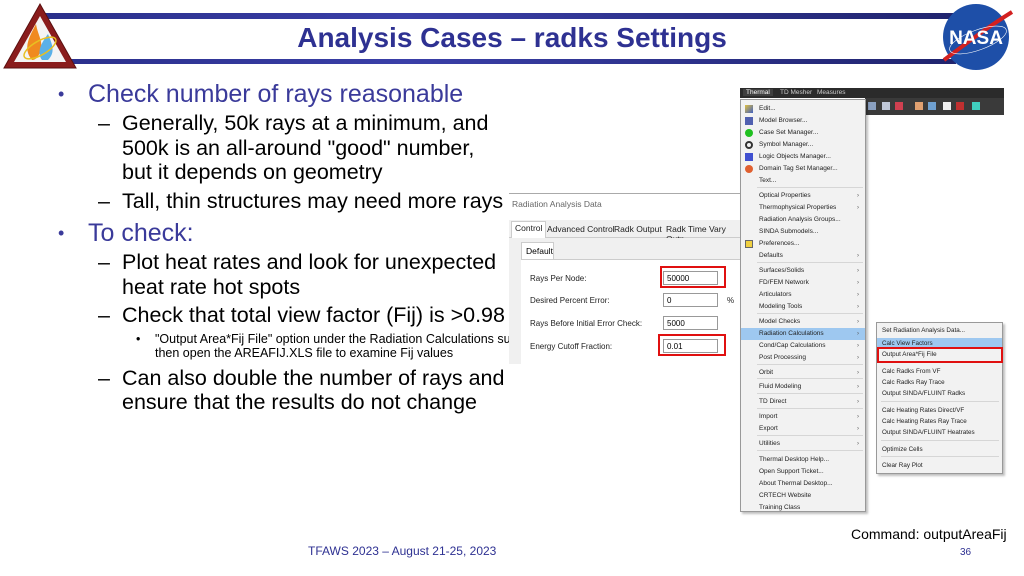 This screenshot has height=576, width=1024. What do you see at coordinates (803, 387) in the screenshot?
I see `menu-item-fluid-modeling: Fluid Modeling ›` at bounding box center [803, 387].